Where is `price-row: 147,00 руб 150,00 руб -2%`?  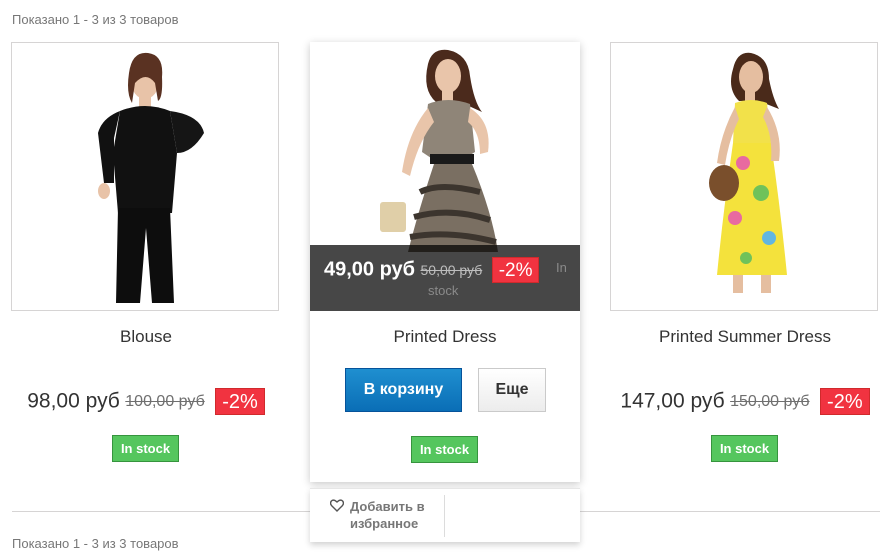
price-row: 147,00 руб 150,00 руб -2% is located at coordinates (745, 401).